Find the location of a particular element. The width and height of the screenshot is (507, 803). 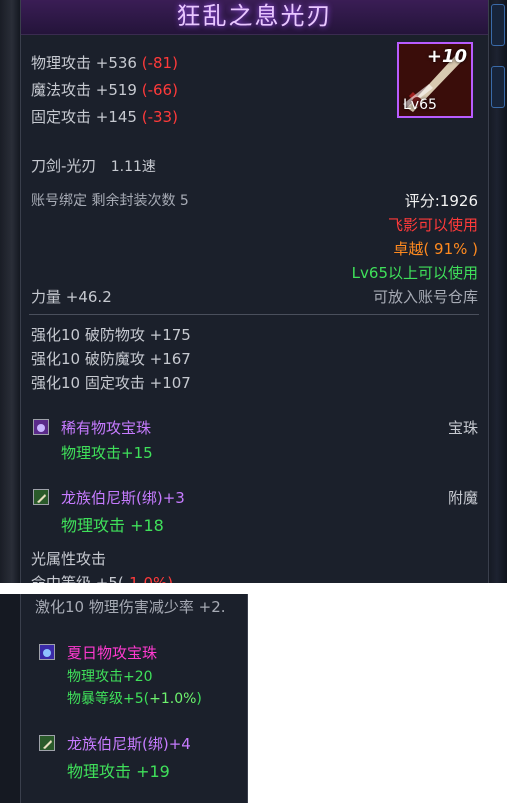

binding-info: 账号绑定 剩余封装次数 5 is located at coordinates (110, 201).